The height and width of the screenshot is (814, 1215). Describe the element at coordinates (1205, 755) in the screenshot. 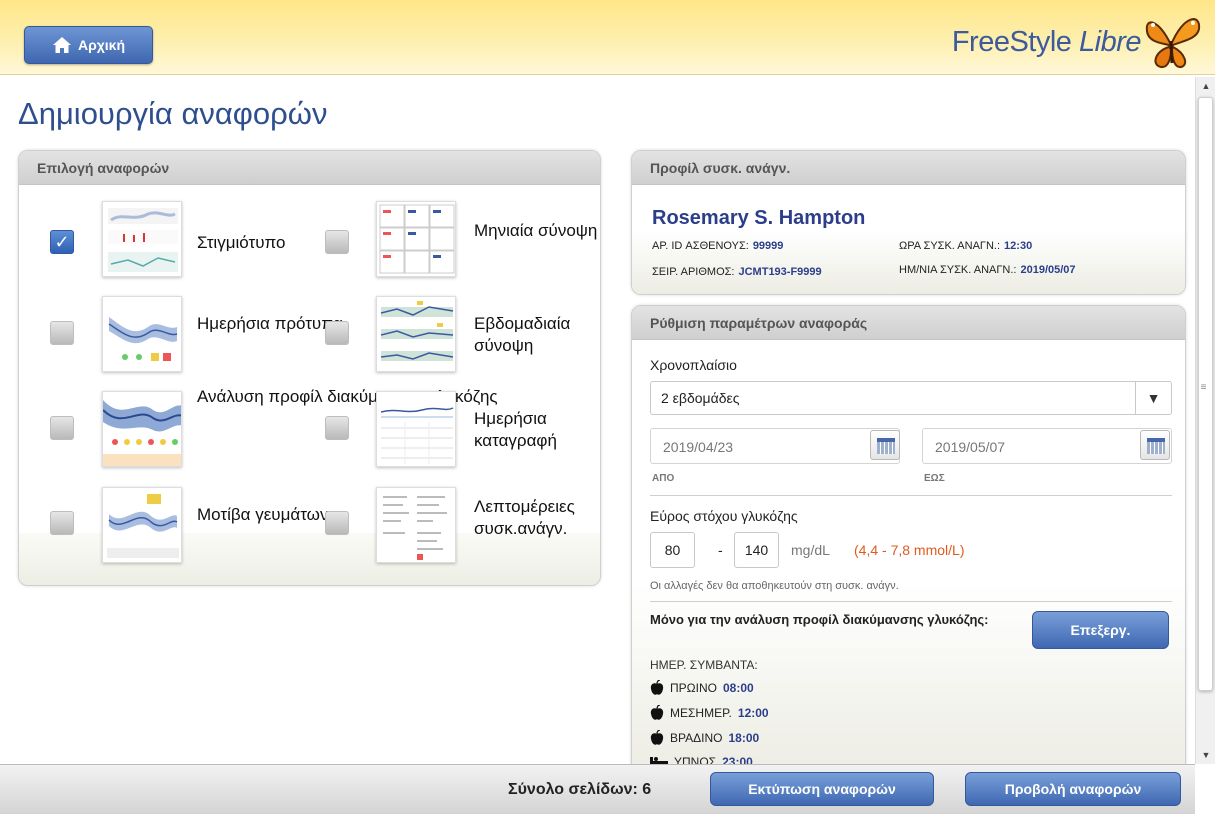

I see `scroll-down-icon: ▼` at that location.